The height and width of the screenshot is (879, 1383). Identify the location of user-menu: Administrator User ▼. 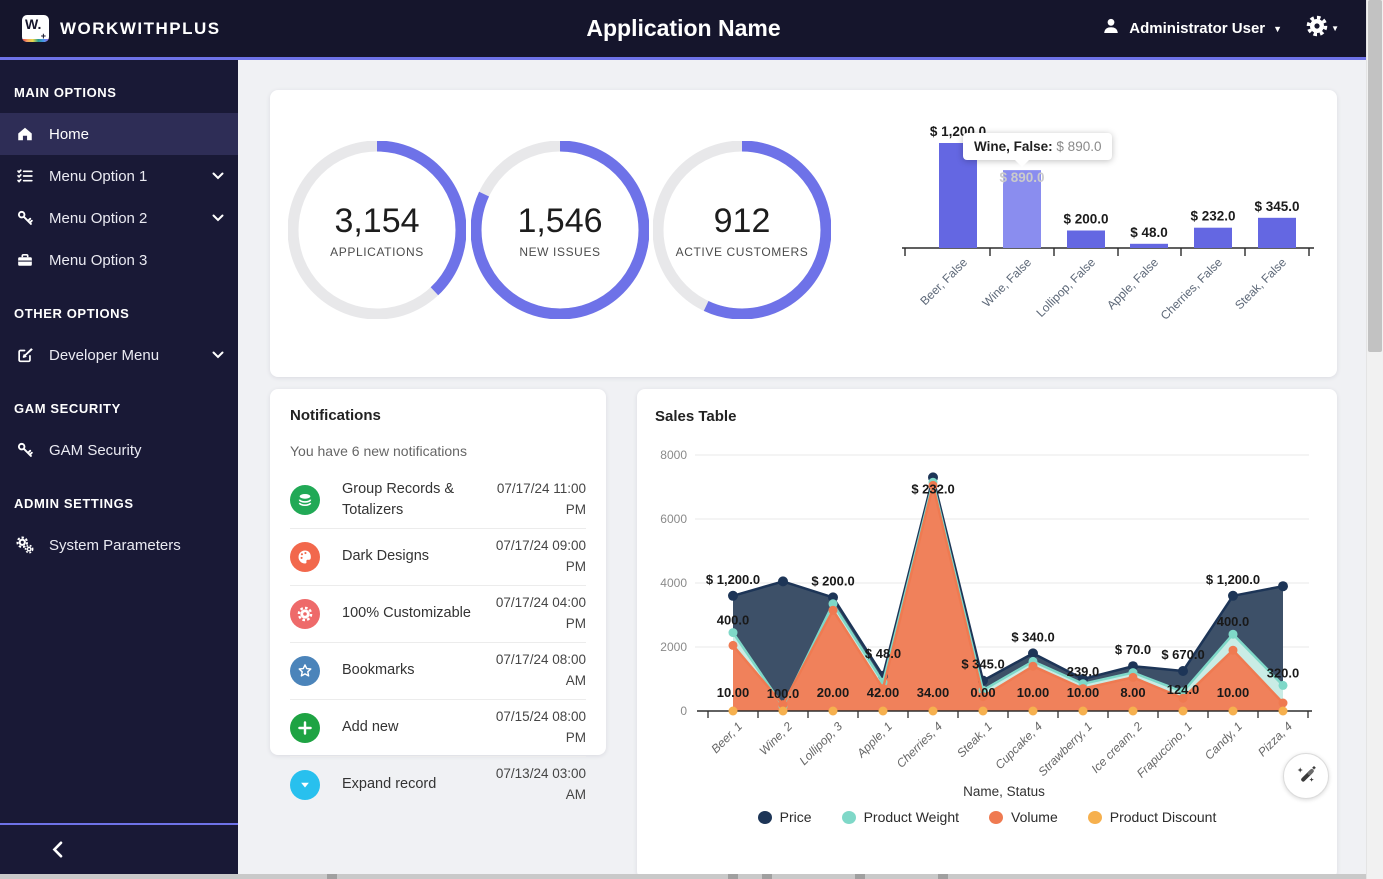
(1191, 28).